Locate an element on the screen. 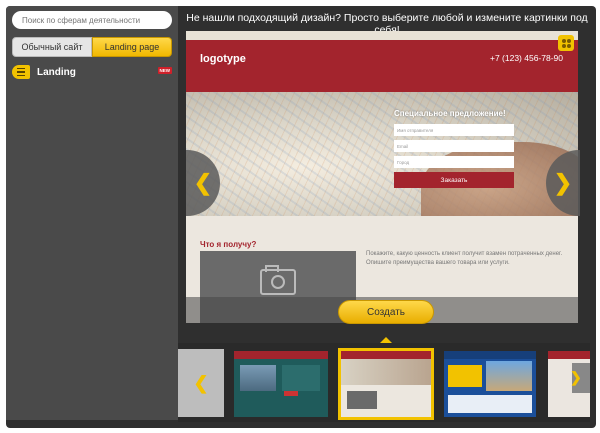 Image resolution: width=600 pixels, height=433 pixels. camera-icon is located at coordinates (278, 280).